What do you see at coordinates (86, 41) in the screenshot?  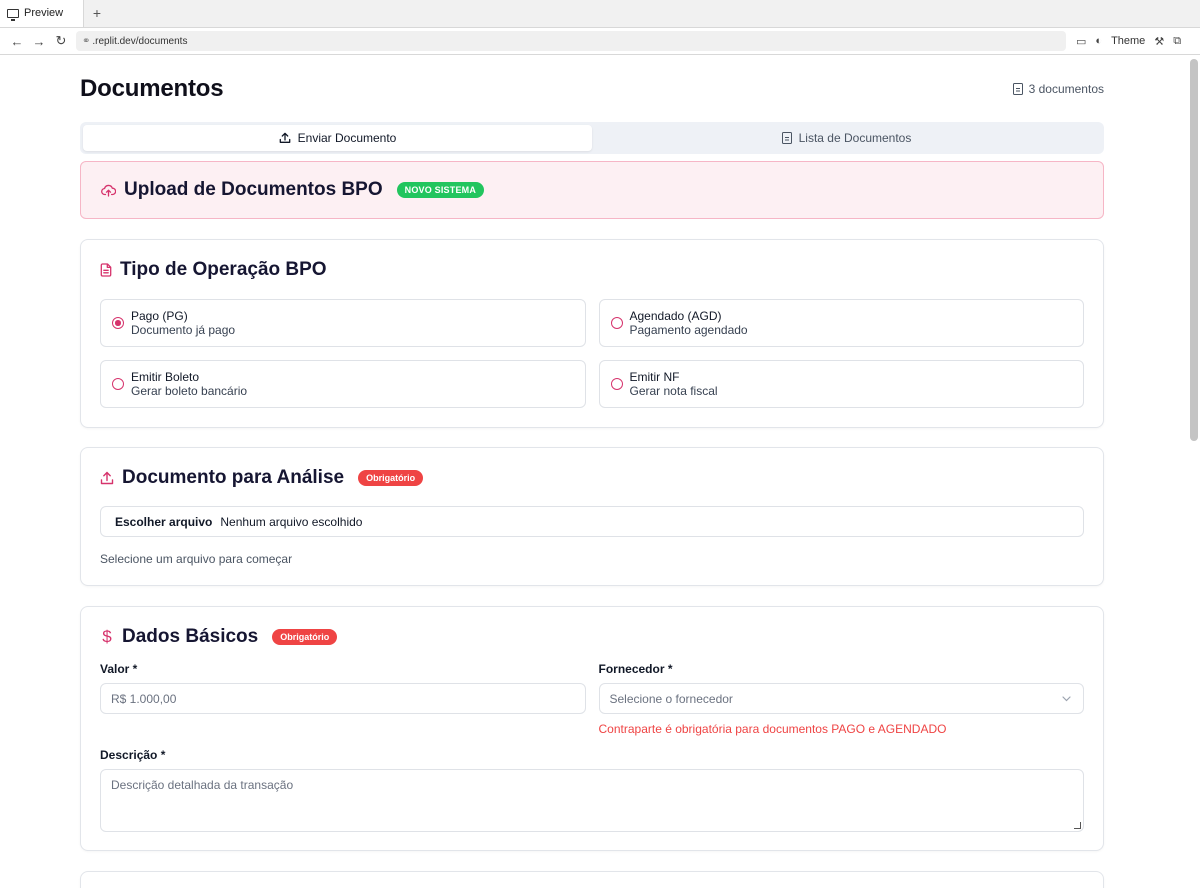 I see `link-icon: ⚭` at bounding box center [86, 41].